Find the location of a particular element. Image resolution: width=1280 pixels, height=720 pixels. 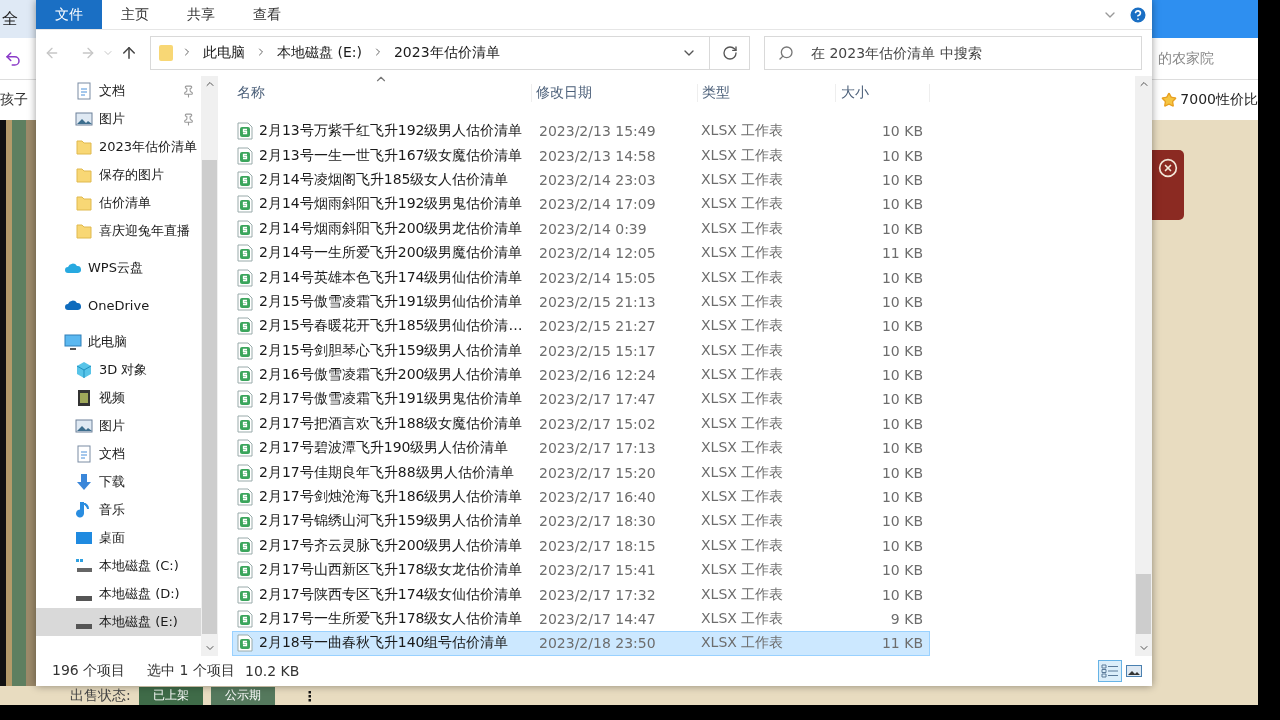

file-row: 2月13号一生一世飞升167级女魔估价清单 2023/2/13 14:58 XLSX 工作表 10 KB is located at coordinates (581, 155).